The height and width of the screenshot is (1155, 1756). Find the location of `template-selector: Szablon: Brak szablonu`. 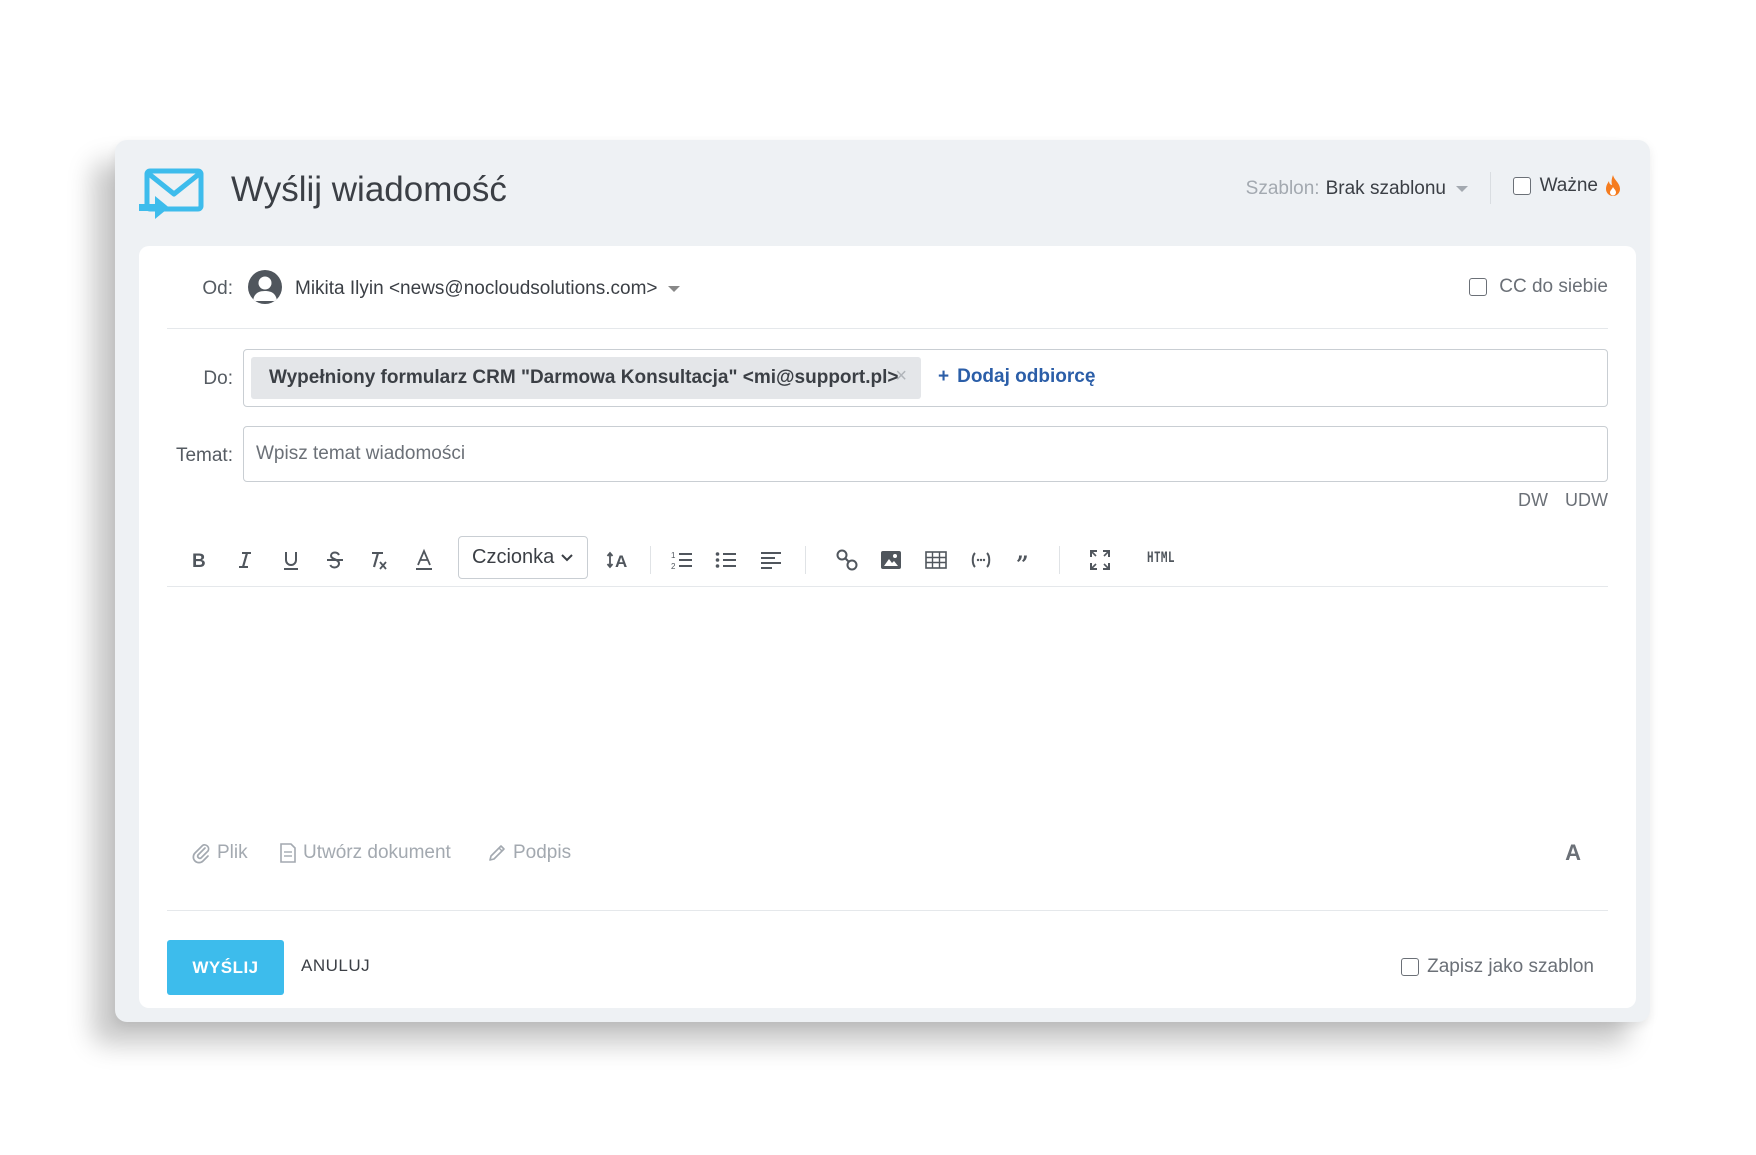

template-selector: Szablon: Brak szablonu is located at coordinates (1357, 189).